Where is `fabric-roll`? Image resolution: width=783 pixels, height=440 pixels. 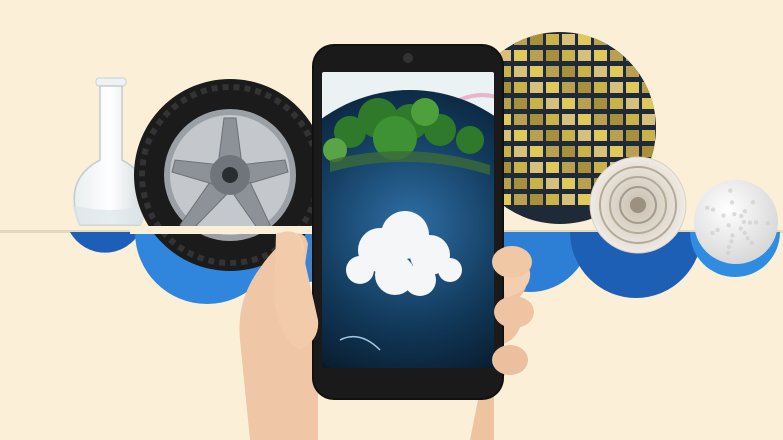 fabric-roll is located at coordinates (638, 205).